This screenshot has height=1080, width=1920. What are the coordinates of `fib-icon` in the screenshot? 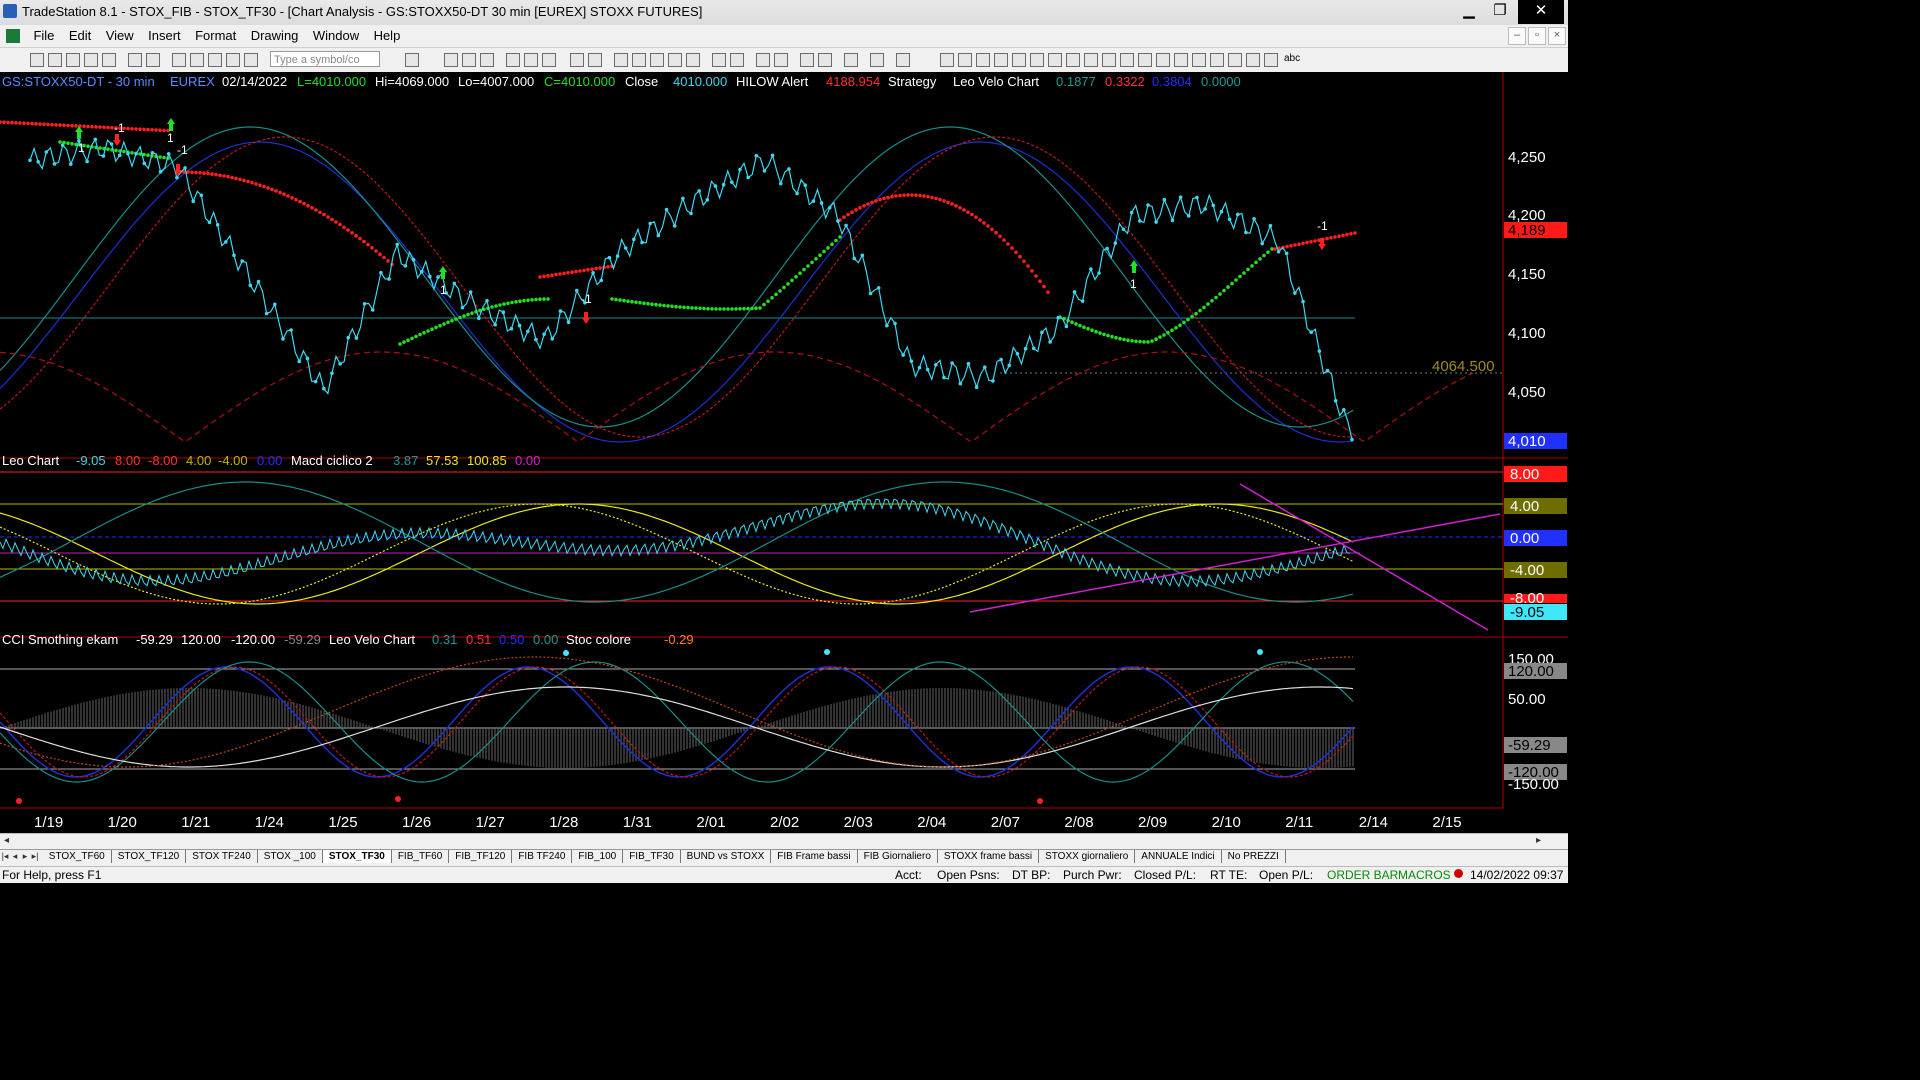 It's located at (1001, 60).